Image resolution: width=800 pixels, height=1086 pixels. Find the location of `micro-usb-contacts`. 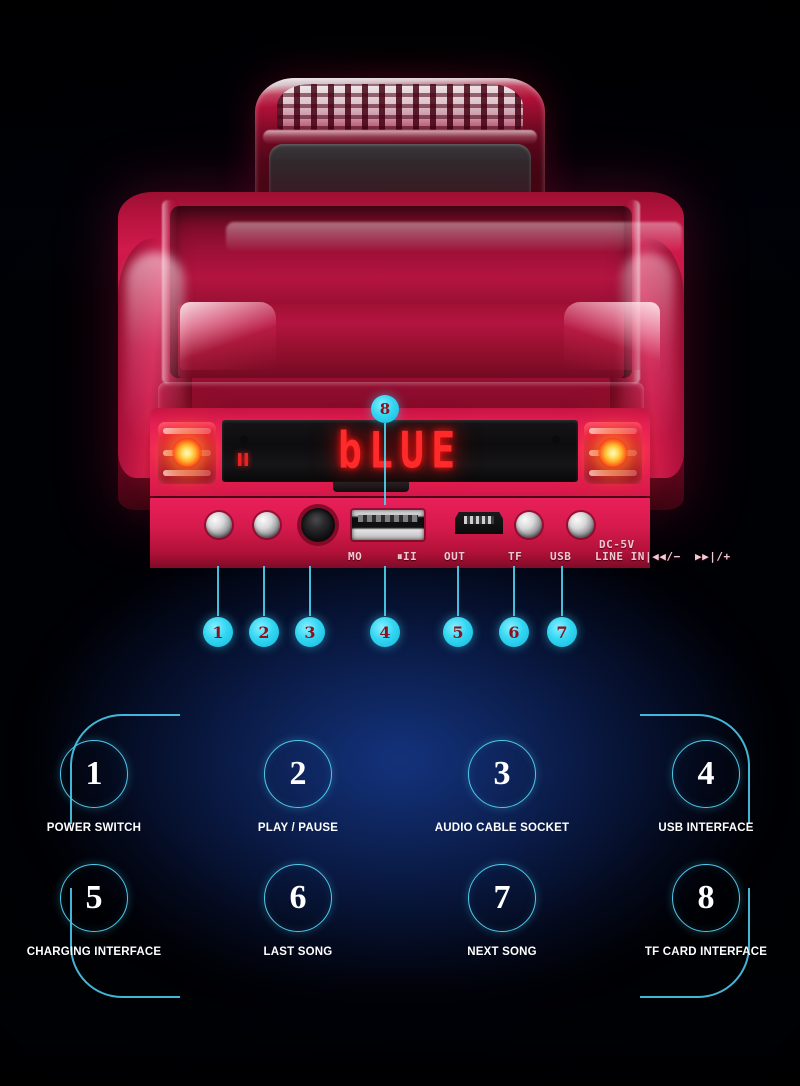

micro-usb-contacts is located at coordinates (479, 520).